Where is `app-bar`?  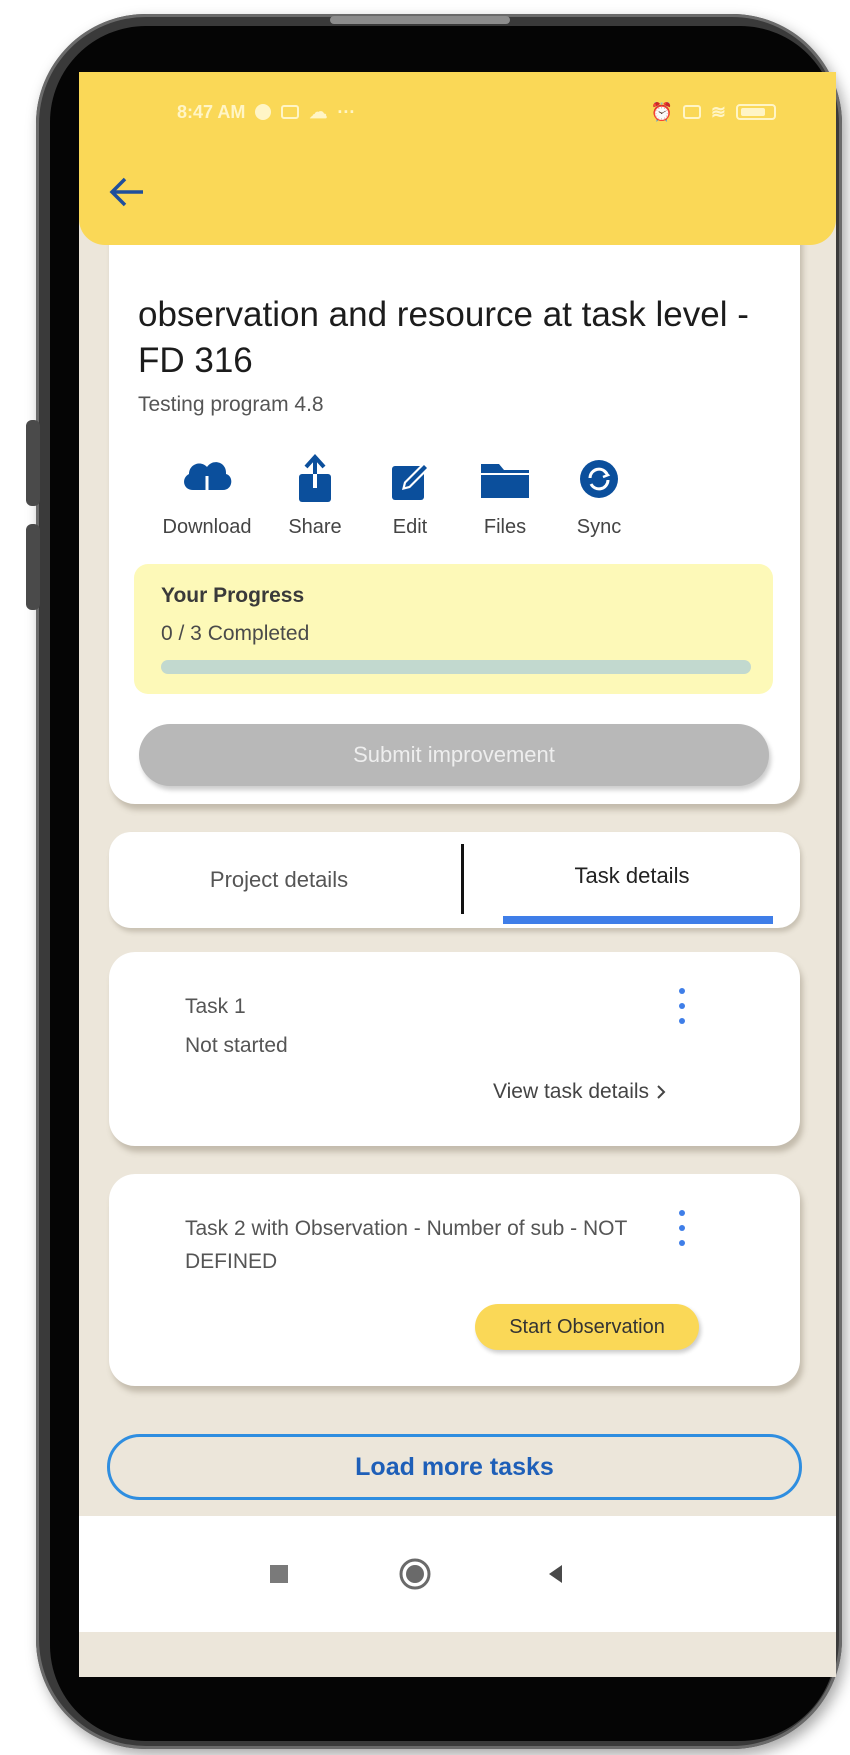 app-bar is located at coordinates (457, 198).